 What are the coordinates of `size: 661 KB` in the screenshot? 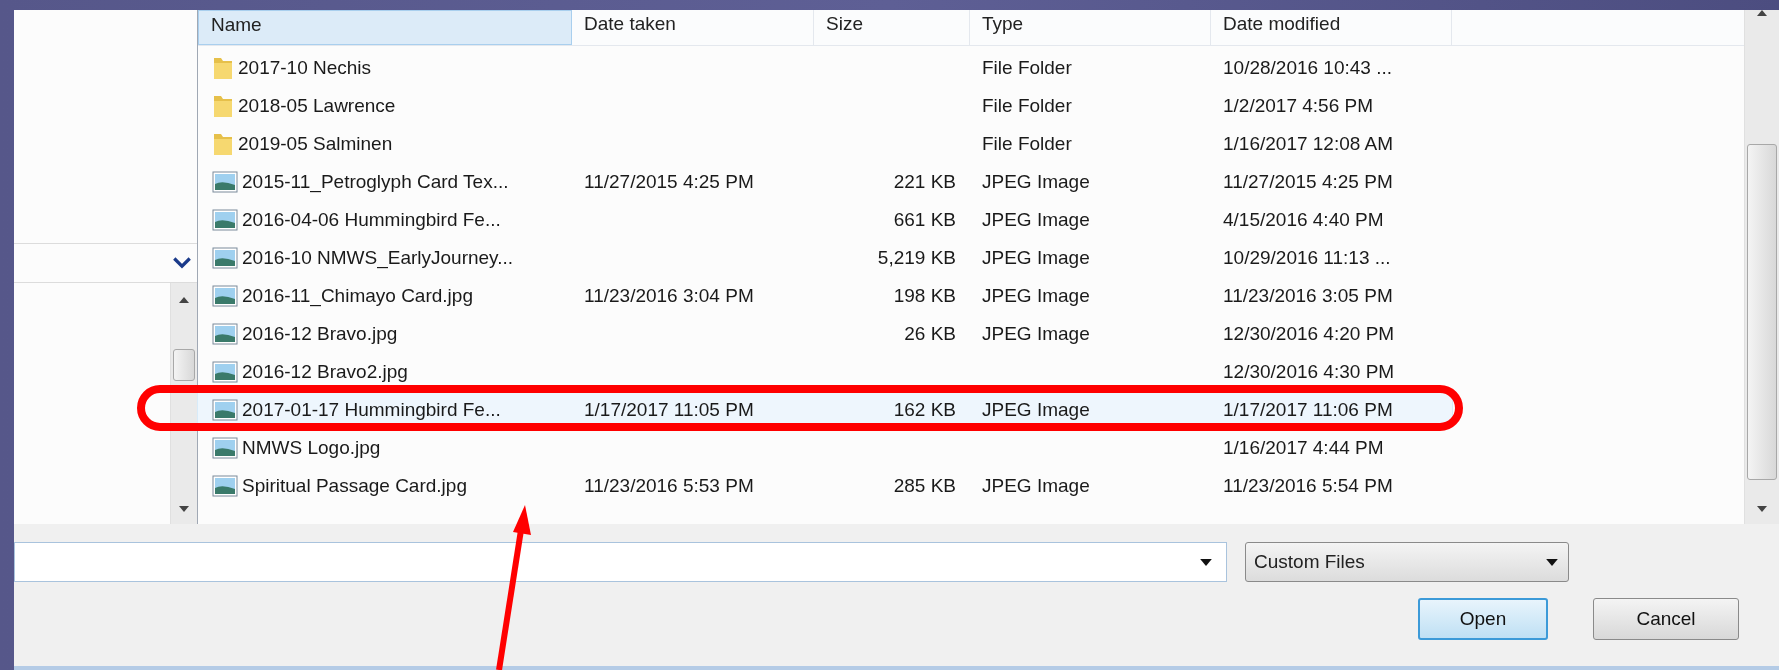 It's located at (924, 219).